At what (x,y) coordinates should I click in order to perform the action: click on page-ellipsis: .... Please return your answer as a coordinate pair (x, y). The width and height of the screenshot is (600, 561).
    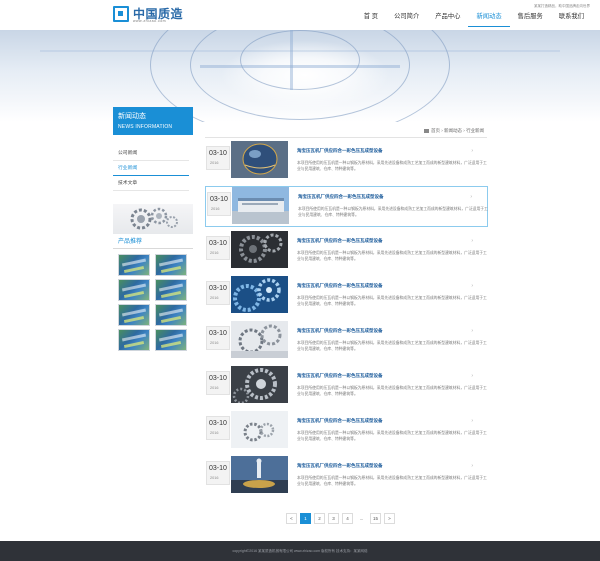
    Looking at the image, I should click on (361, 518).